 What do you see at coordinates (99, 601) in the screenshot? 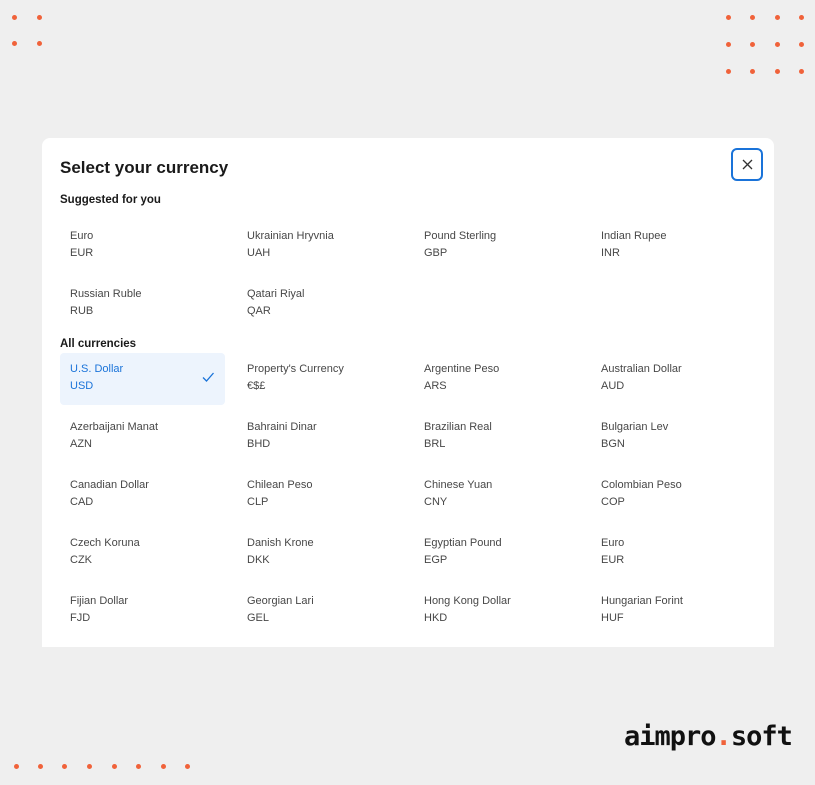
I see `currency-name: Fijian Dollar` at bounding box center [99, 601].